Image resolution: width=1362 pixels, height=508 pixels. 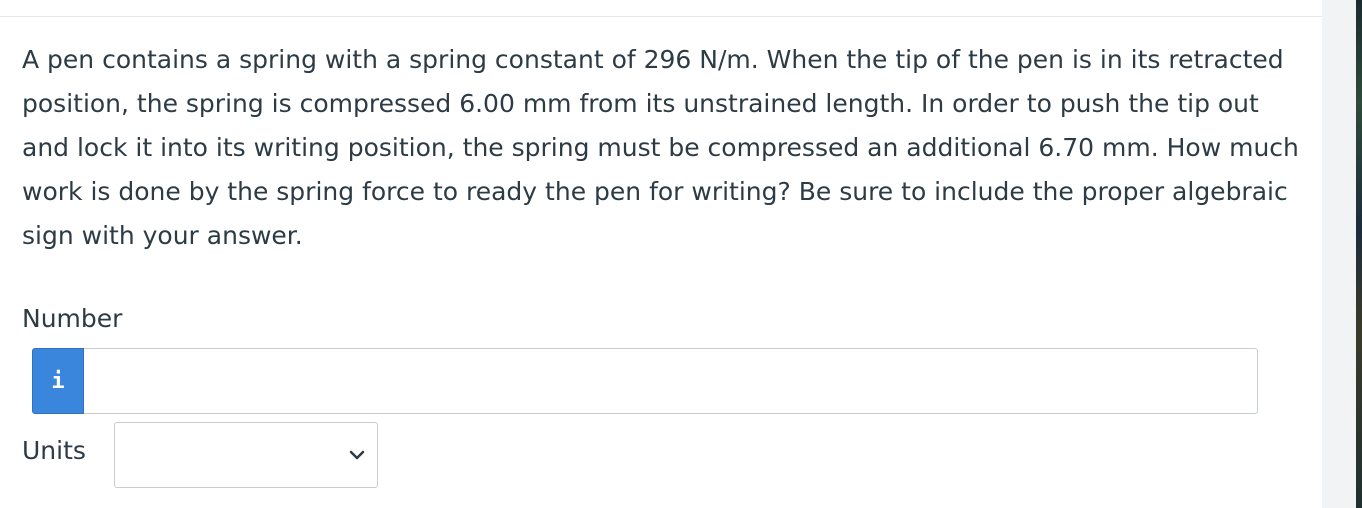 What do you see at coordinates (357, 455) in the screenshot?
I see `chevron-down-icon` at bounding box center [357, 455].